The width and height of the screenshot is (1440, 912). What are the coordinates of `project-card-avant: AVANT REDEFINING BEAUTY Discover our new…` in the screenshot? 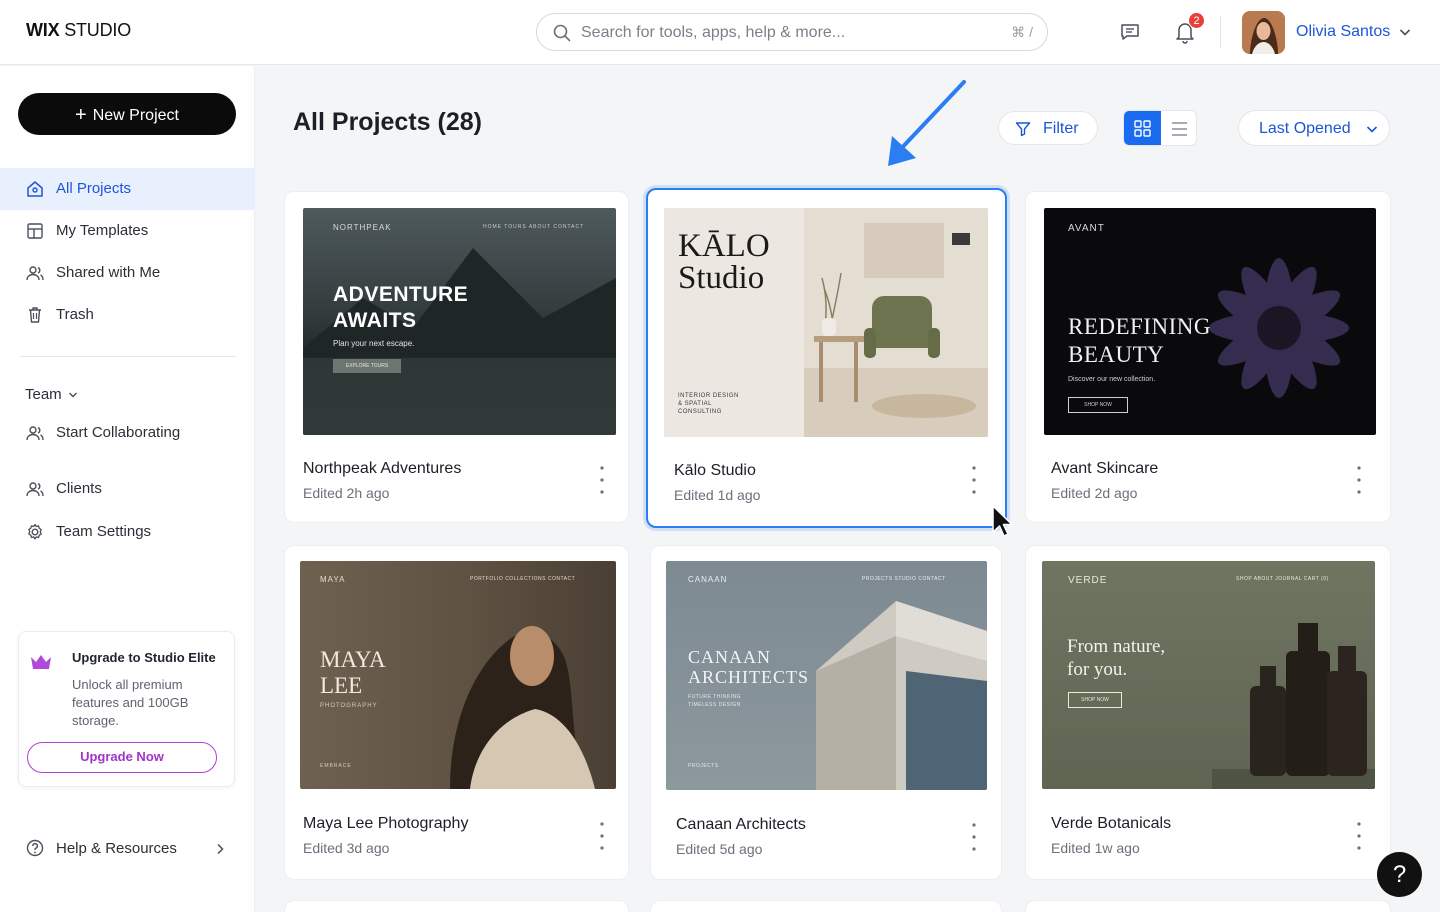 It's located at (1208, 357).